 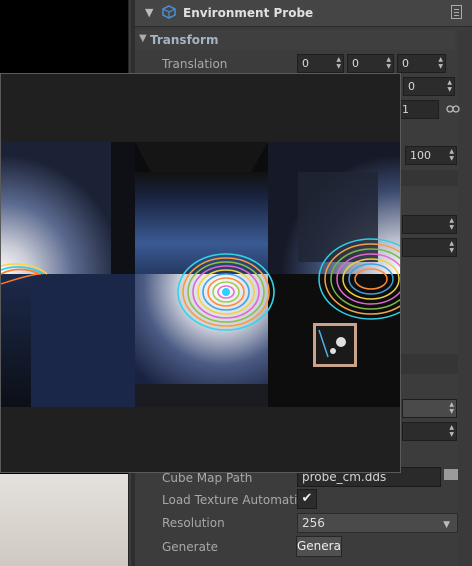 I want to click on menu-icon, so click(x=456, y=12).